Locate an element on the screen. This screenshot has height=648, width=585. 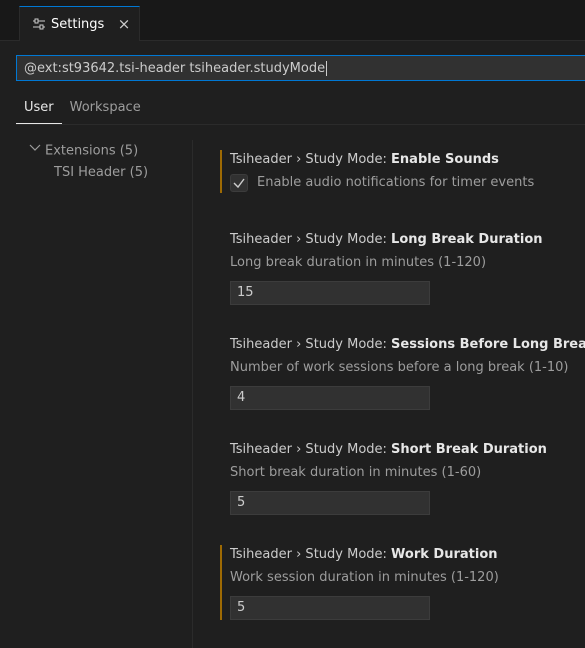
toc-item-label: Extensions (5) is located at coordinates (92, 151).